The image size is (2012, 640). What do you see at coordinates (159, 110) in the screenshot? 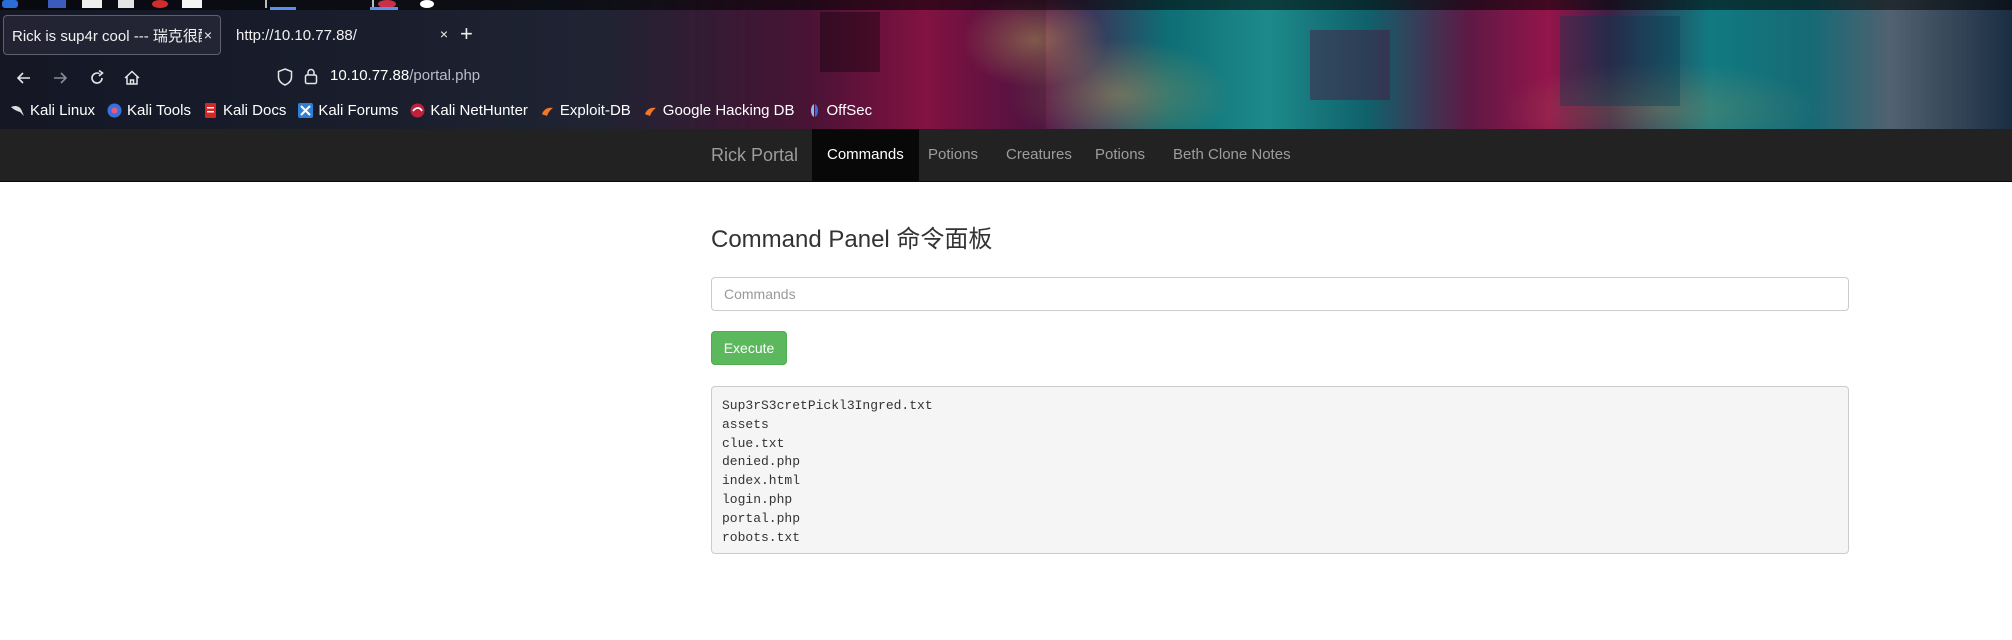
I see `bookmark-label: Kali Tools` at bounding box center [159, 110].